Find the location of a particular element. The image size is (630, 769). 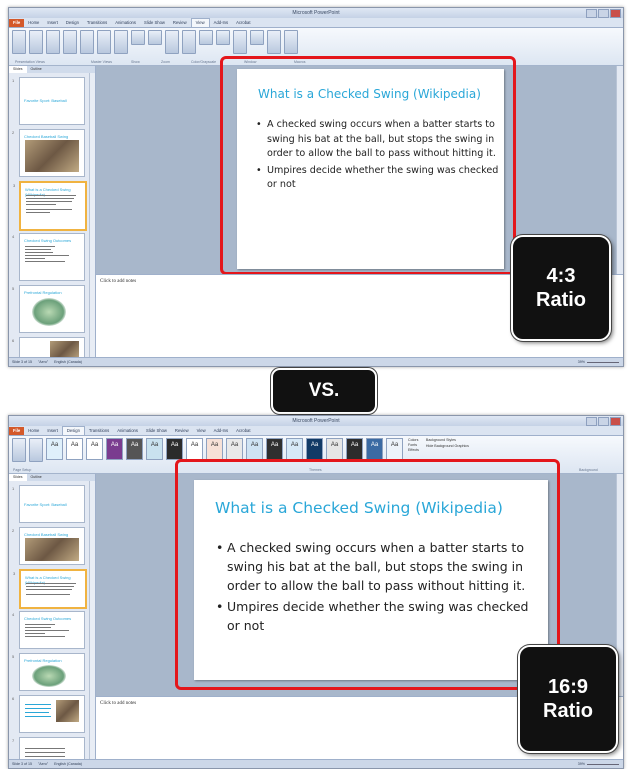

thumb-number: 5 is located at coordinates (13, 656).